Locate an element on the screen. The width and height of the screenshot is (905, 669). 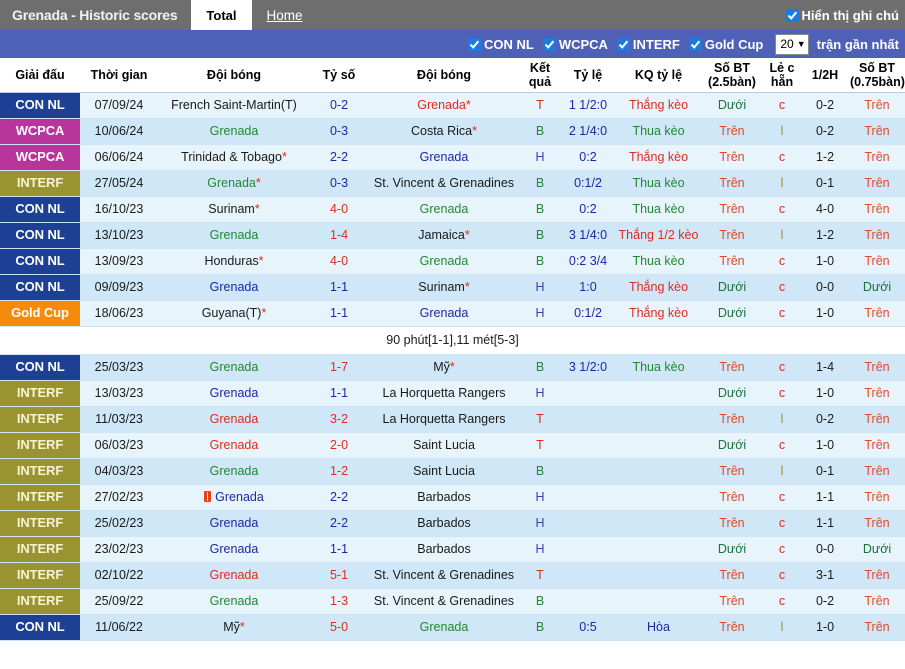
filter-con-nl: CON NL is located at coordinates (500, 44).